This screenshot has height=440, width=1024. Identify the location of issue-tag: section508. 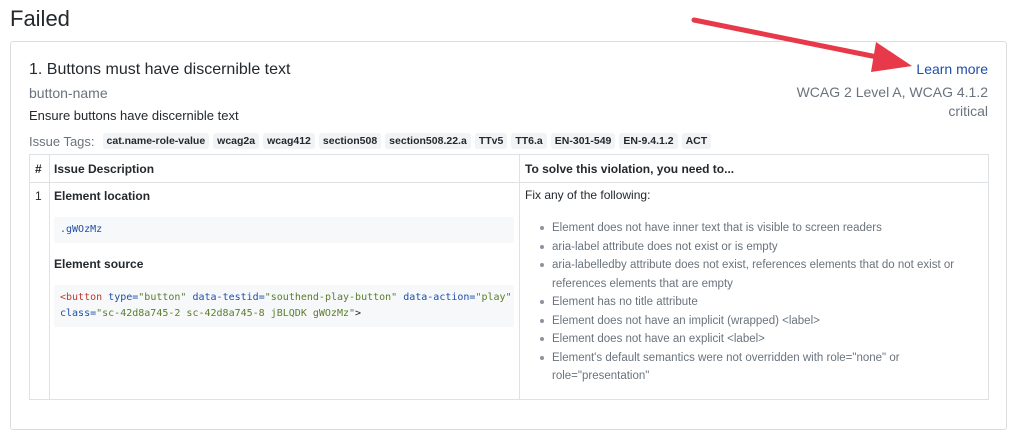
(350, 141).